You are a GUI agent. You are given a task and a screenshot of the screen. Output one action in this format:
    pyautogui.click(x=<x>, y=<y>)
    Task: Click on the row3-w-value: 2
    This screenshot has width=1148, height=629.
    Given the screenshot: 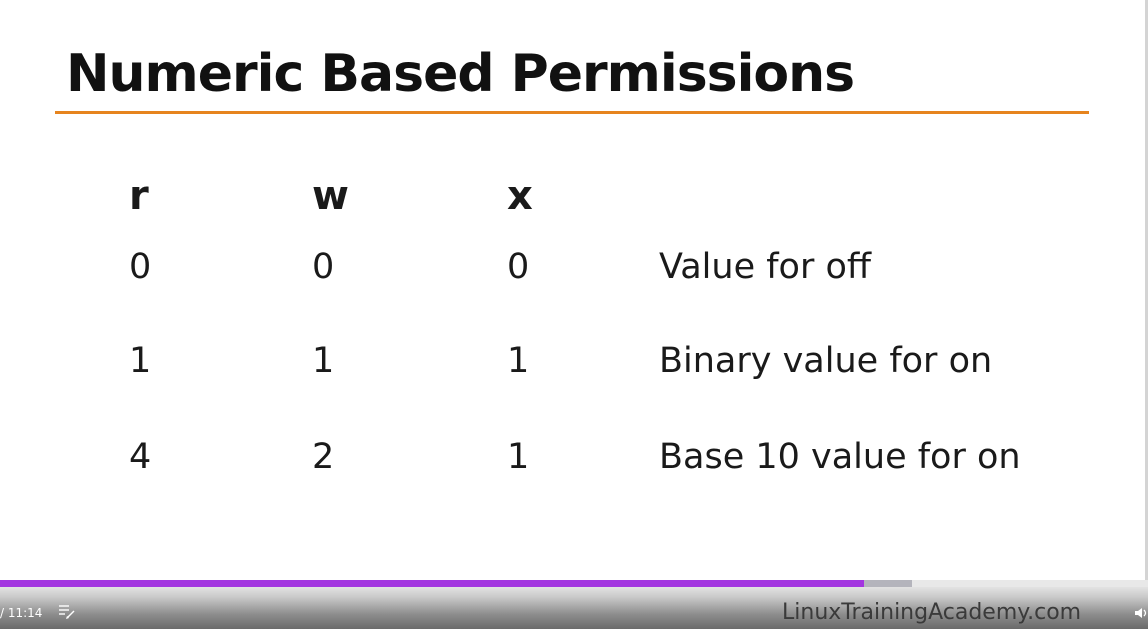 What is the action you would take?
    pyautogui.click(x=323, y=457)
    